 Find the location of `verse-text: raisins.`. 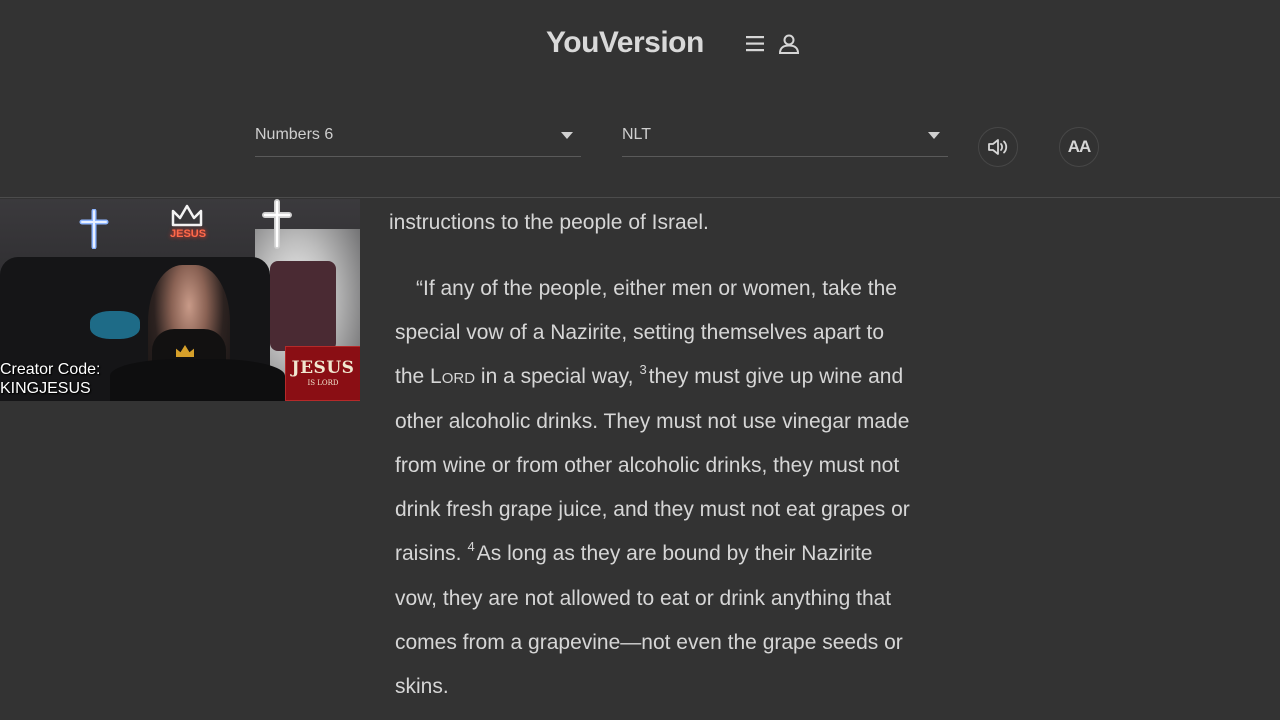

verse-text: raisins. is located at coordinates (428, 553).